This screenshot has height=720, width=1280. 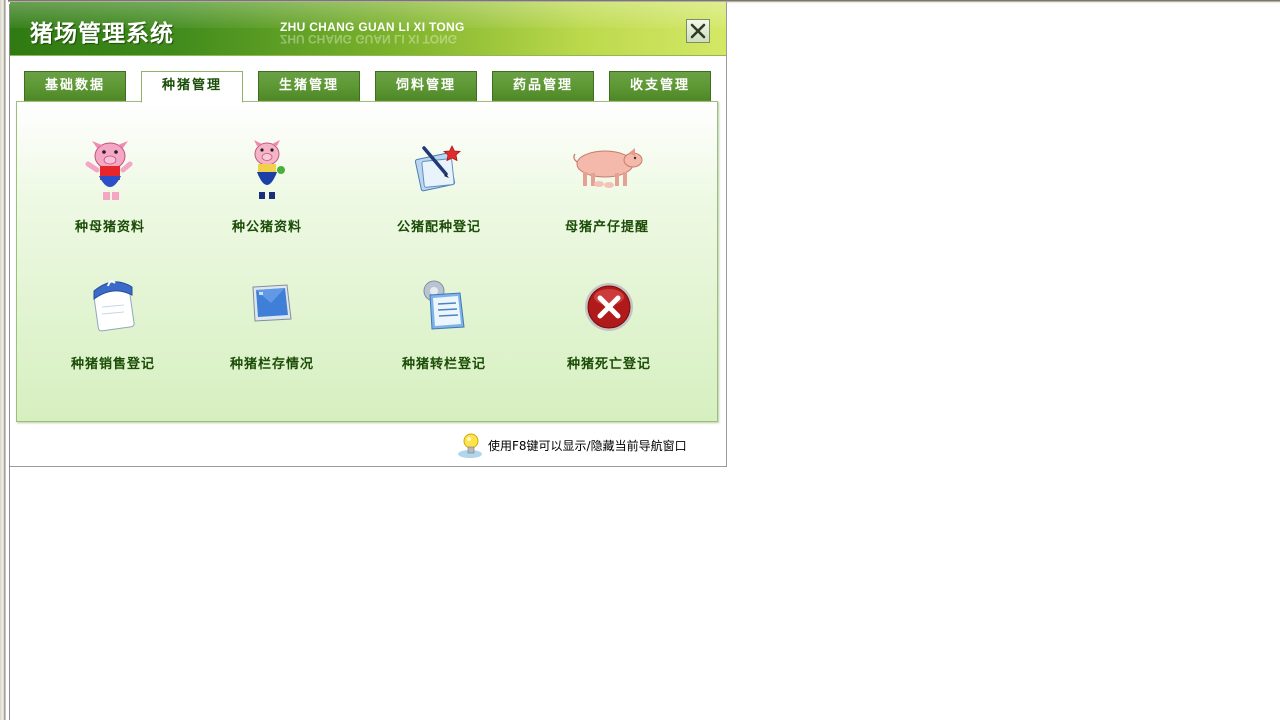 I want to click on monitor-icon, so click(x=272, y=303).